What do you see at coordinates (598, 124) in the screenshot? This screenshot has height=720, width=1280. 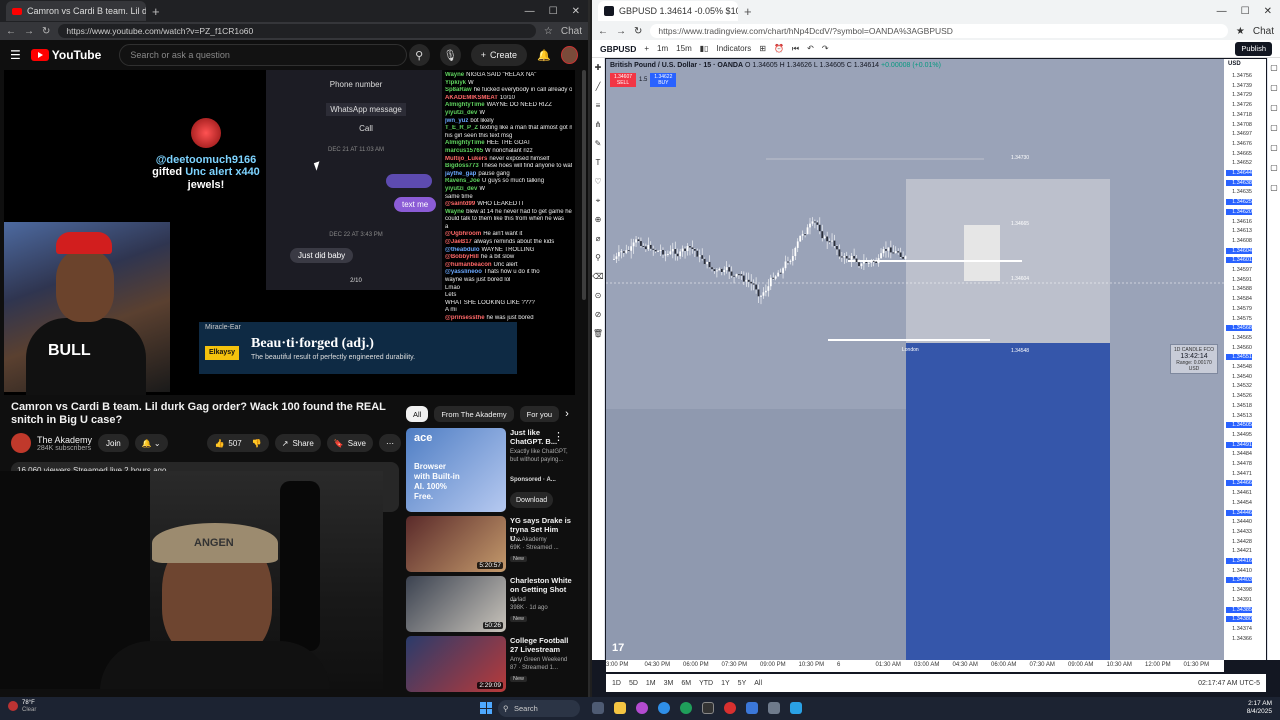 I see `pitchfork-icon: ⋔` at bounding box center [598, 124].